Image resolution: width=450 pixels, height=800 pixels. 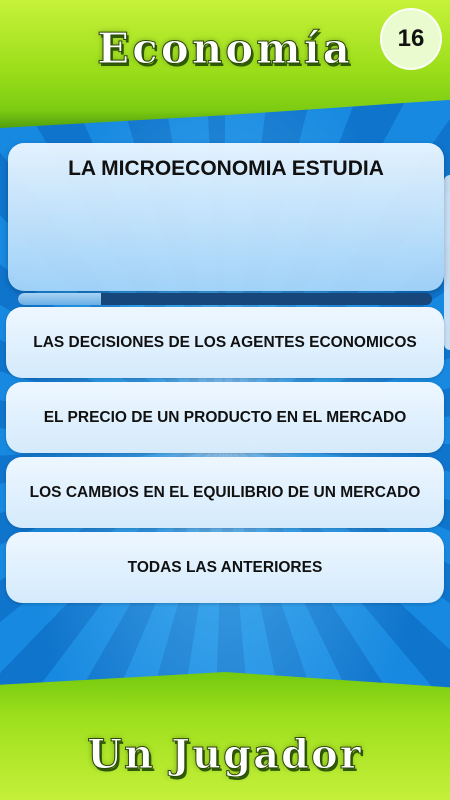 I want to click on question-number-badge: 16, so click(x=411, y=39).